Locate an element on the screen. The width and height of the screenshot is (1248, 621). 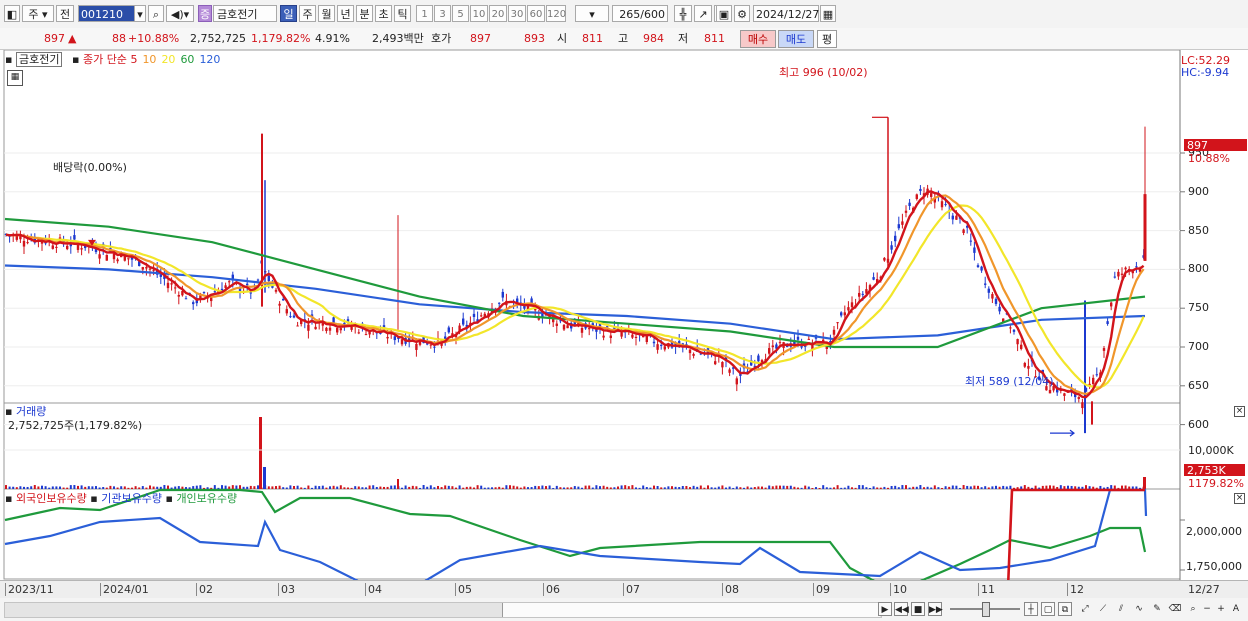
period-tab: 주 is located at coordinates (307, 13).